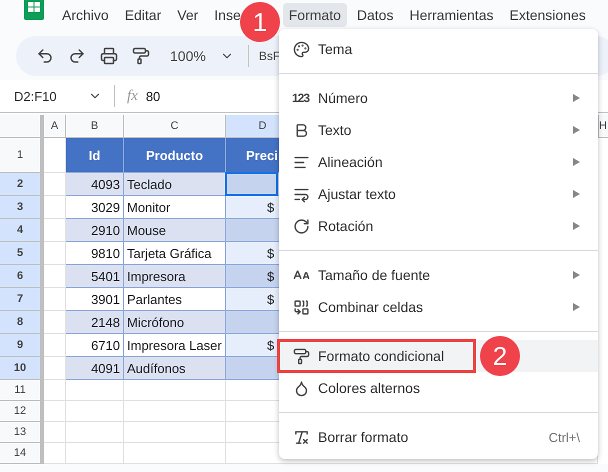 The height and width of the screenshot is (472, 608). Describe the element at coordinates (375, 15) in the screenshot. I see `menu-item: Datos` at that location.